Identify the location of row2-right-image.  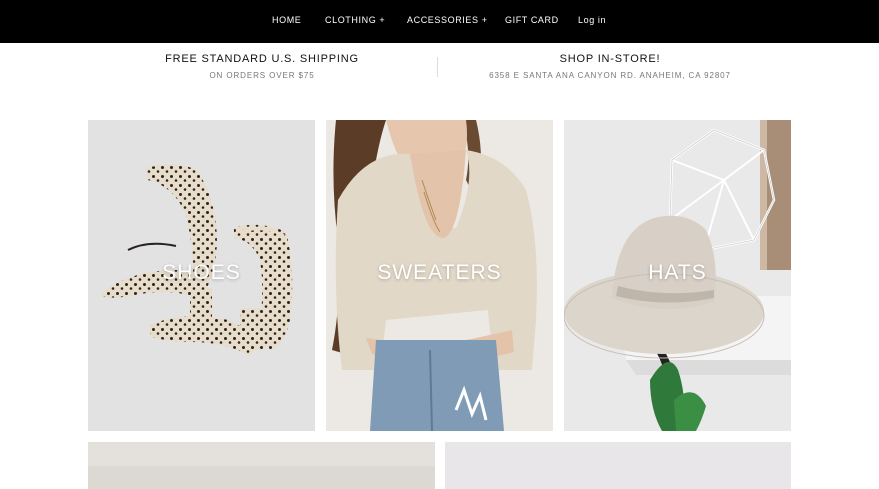
(618, 465).